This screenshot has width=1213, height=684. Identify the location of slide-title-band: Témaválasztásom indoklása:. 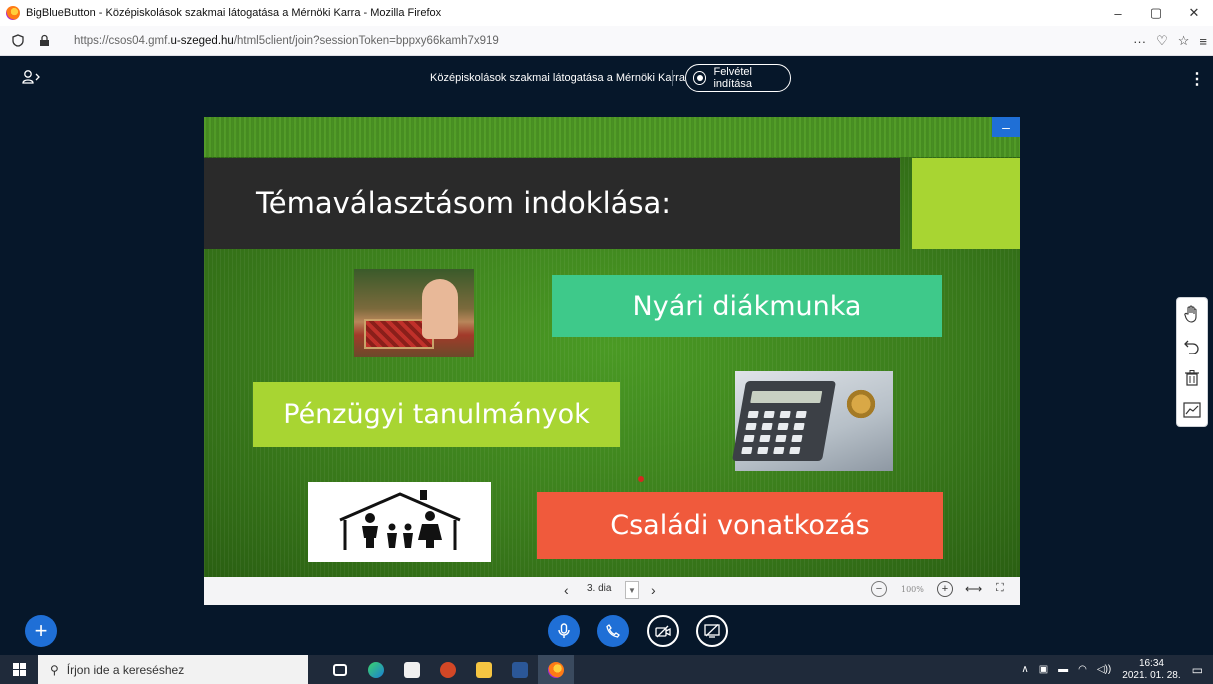
(552, 203).